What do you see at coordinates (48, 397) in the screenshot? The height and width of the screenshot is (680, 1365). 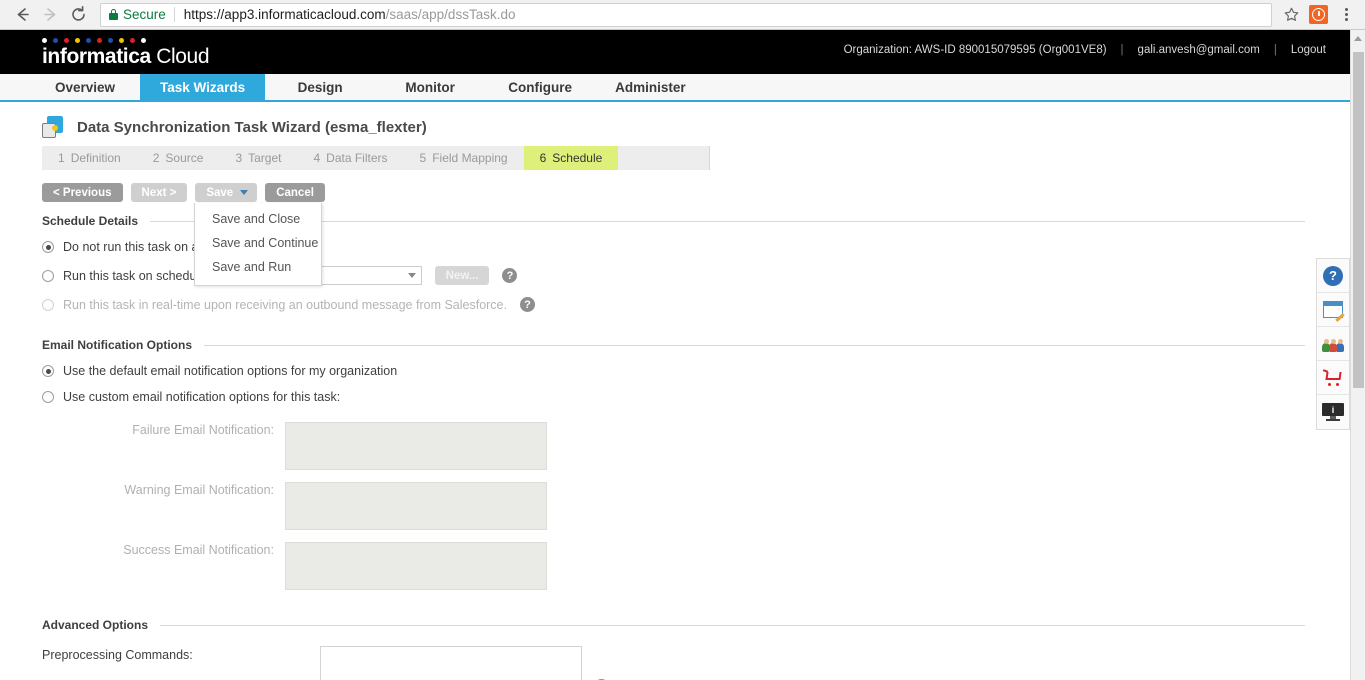 I see `radio-custom-email` at bounding box center [48, 397].